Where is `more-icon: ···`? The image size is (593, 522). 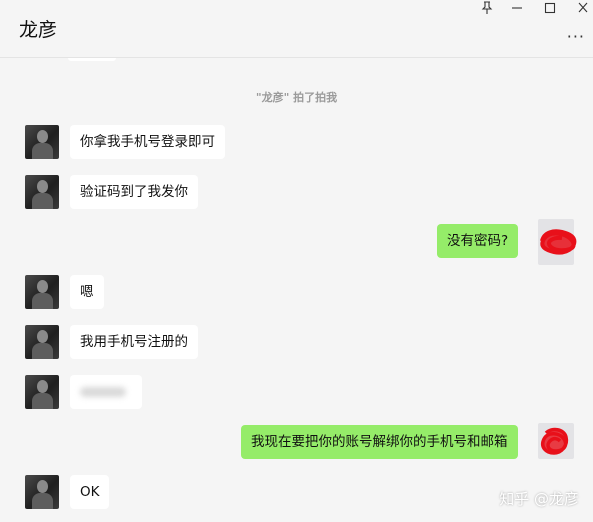 more-icon: ··· is located at coordinates (576, 36).